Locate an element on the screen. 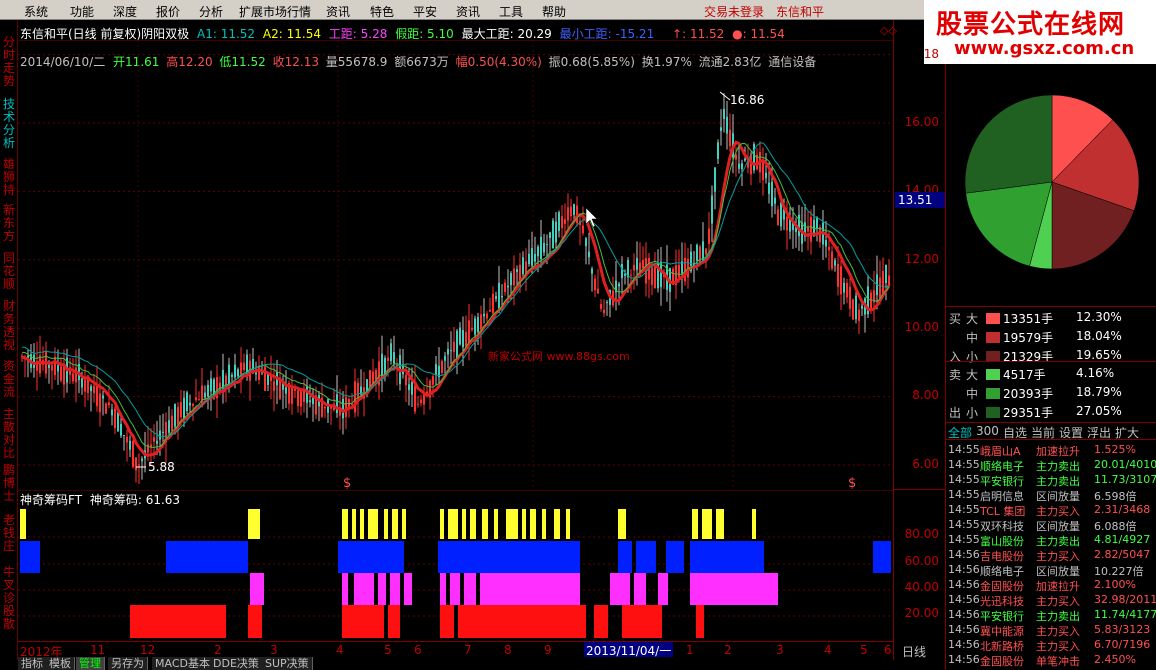 This screenshot has height=670, width=1156. left-tab: 财务透视 is located at coordinates (9, 326).